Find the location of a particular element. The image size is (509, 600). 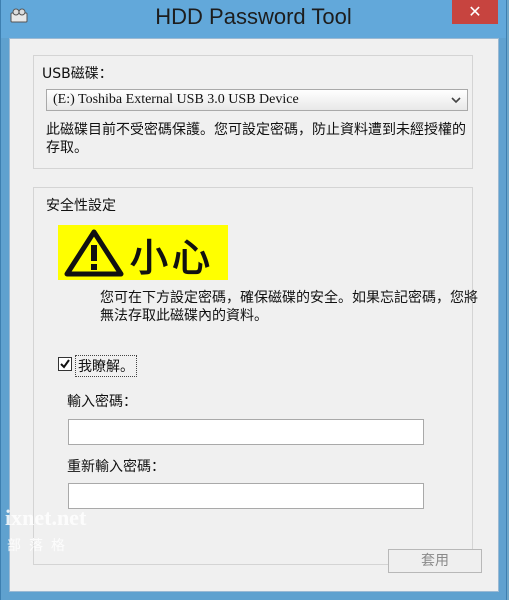

title-bar: HDD Password Tool ✕ is located at coordinates (253, 19).